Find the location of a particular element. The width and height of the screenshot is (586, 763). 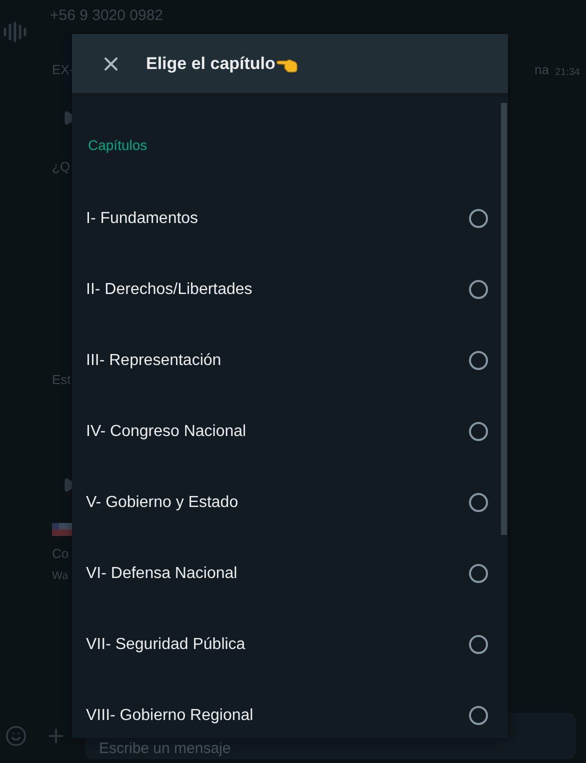

dialog-title: Elige el capítulo is located at coordinates (211, 63).